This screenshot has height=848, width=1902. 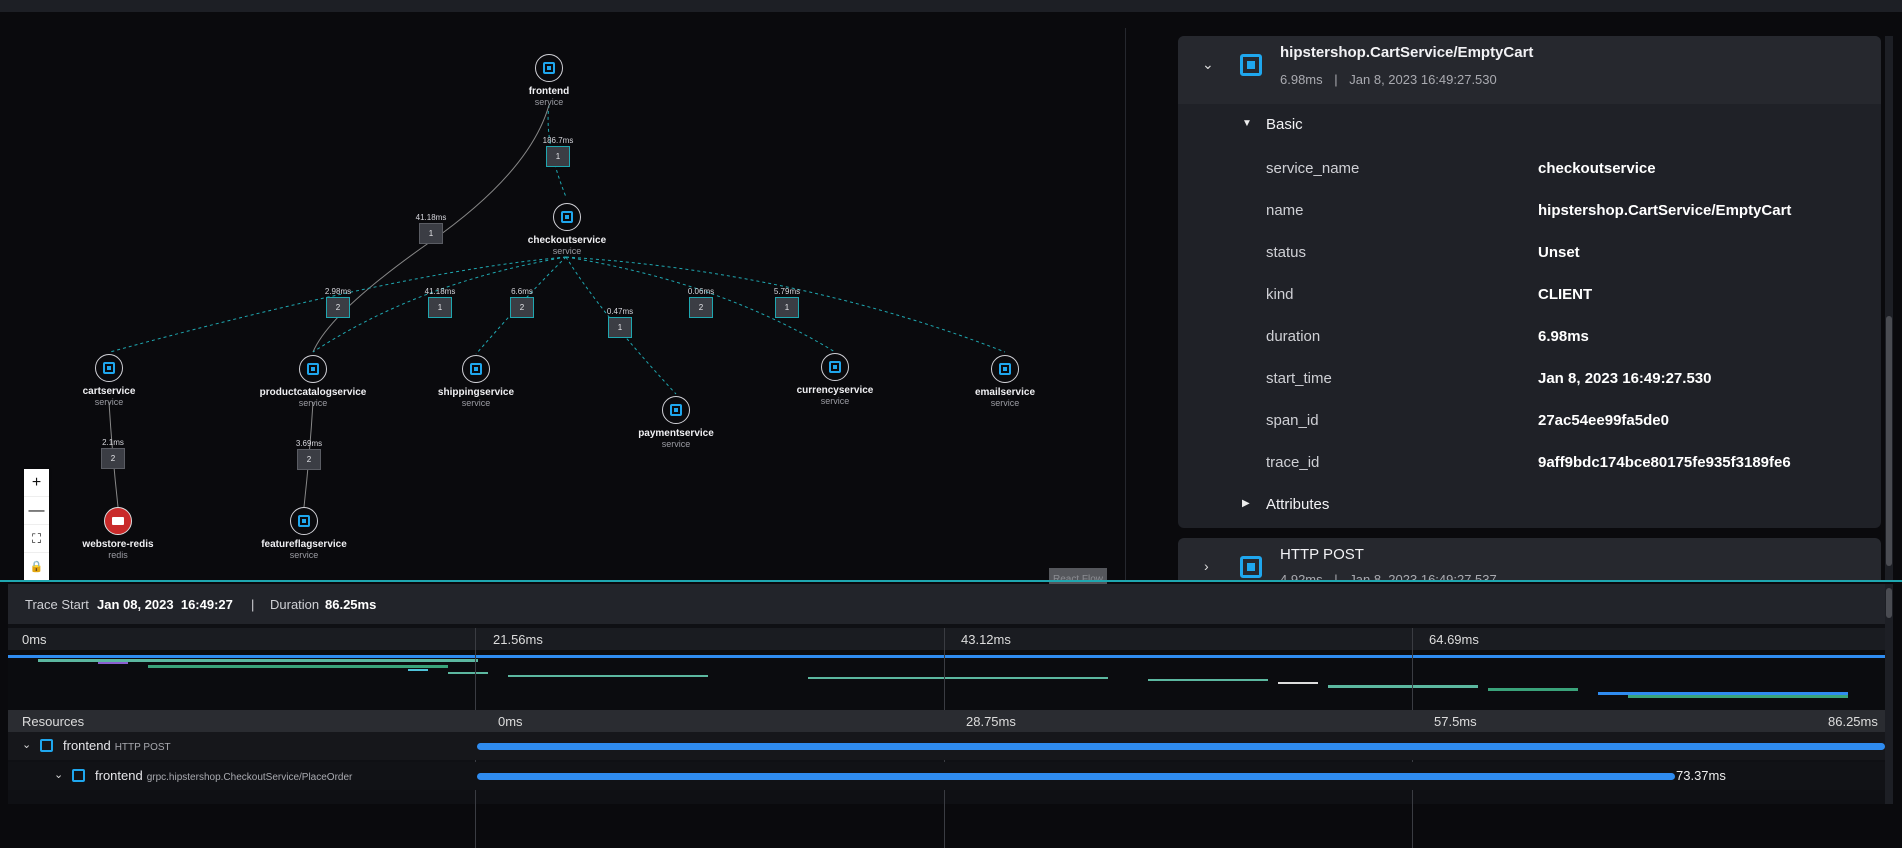 I want to click on row-service: frontend, so click(x=87, y=745).